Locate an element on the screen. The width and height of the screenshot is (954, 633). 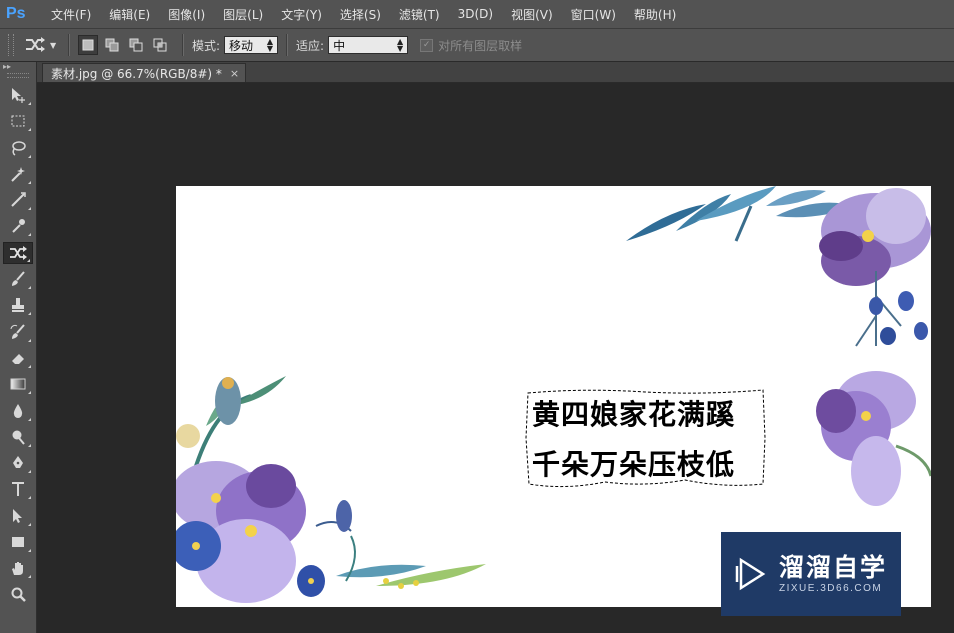
brush-tool is located at coordinates (18, 279).